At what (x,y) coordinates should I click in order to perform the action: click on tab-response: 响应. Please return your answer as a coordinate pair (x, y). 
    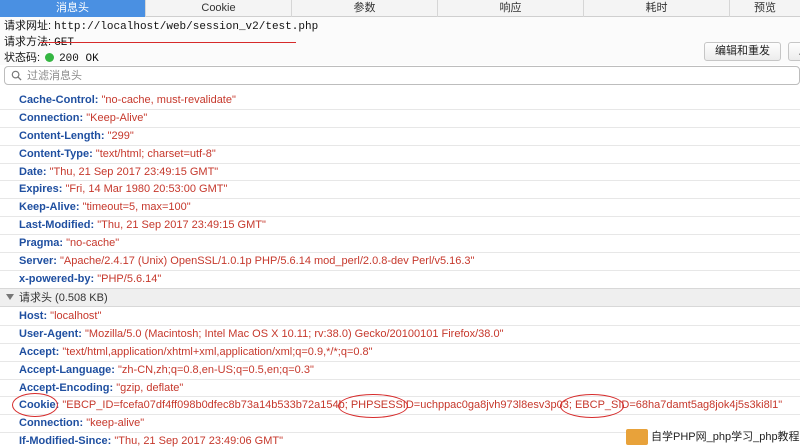
    Looking at the image, I should click on (511, 8).